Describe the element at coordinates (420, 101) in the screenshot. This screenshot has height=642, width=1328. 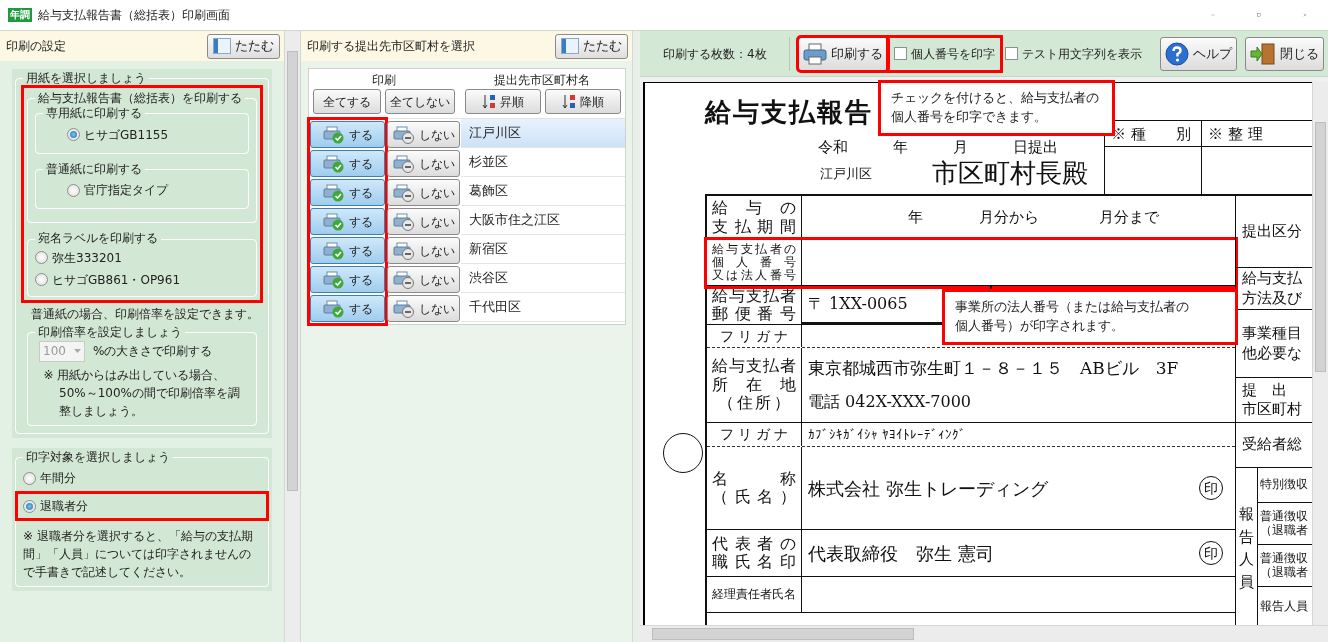
I see `bulk-button: 全てしない` at that location.